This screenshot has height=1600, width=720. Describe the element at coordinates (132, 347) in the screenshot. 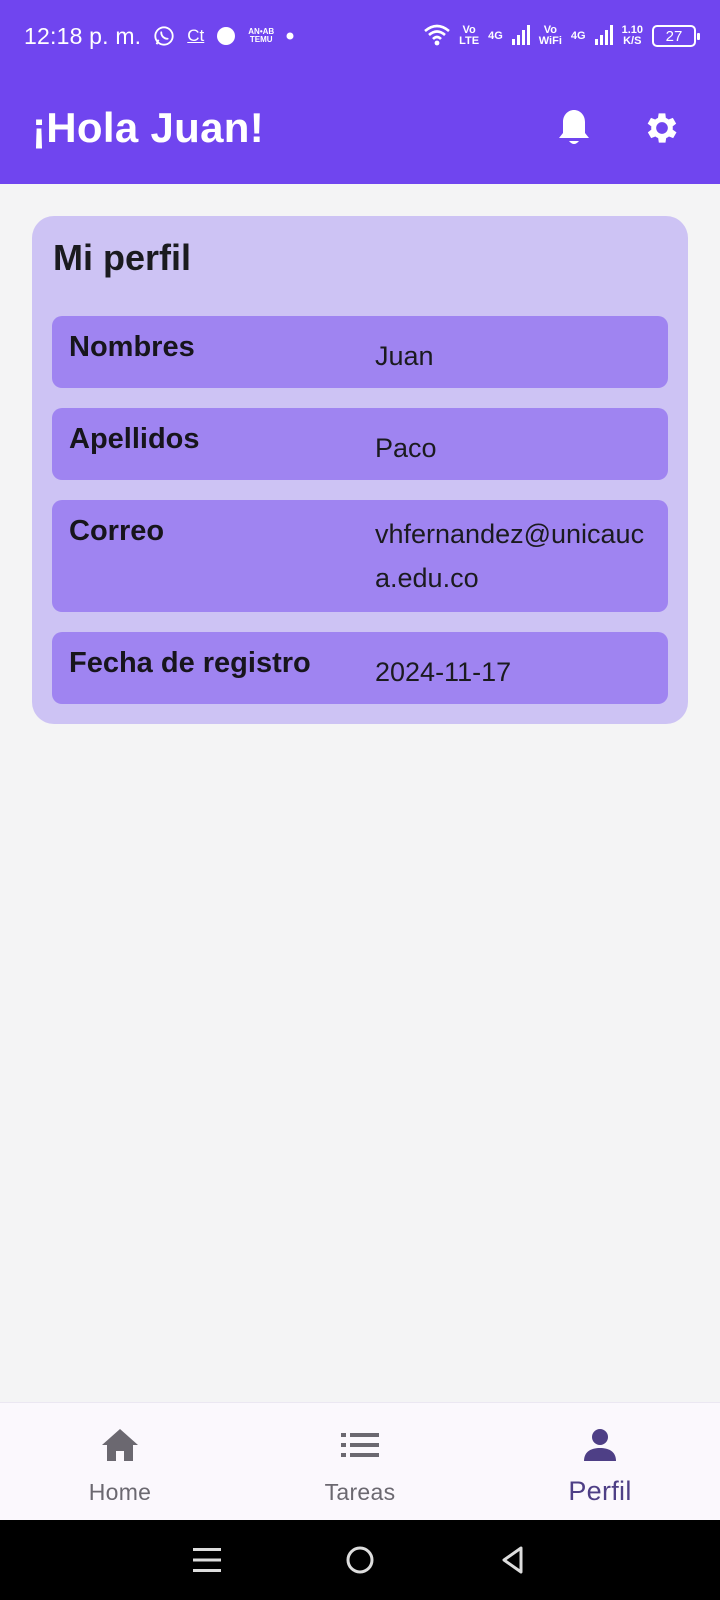

I see `field-label: Nombres` at that location.